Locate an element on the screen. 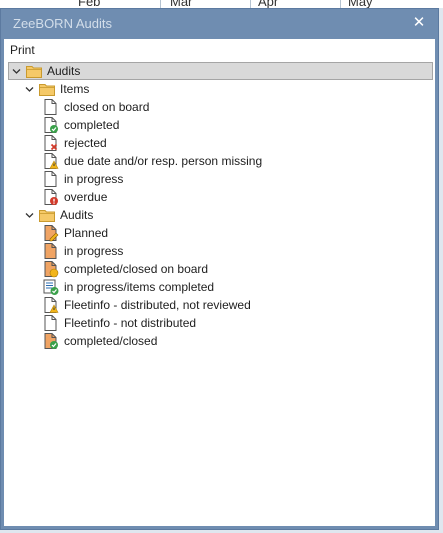 The height and width of the screenshot is (533, 443). tree-group-items: Items is located at coordinates (55, 89).